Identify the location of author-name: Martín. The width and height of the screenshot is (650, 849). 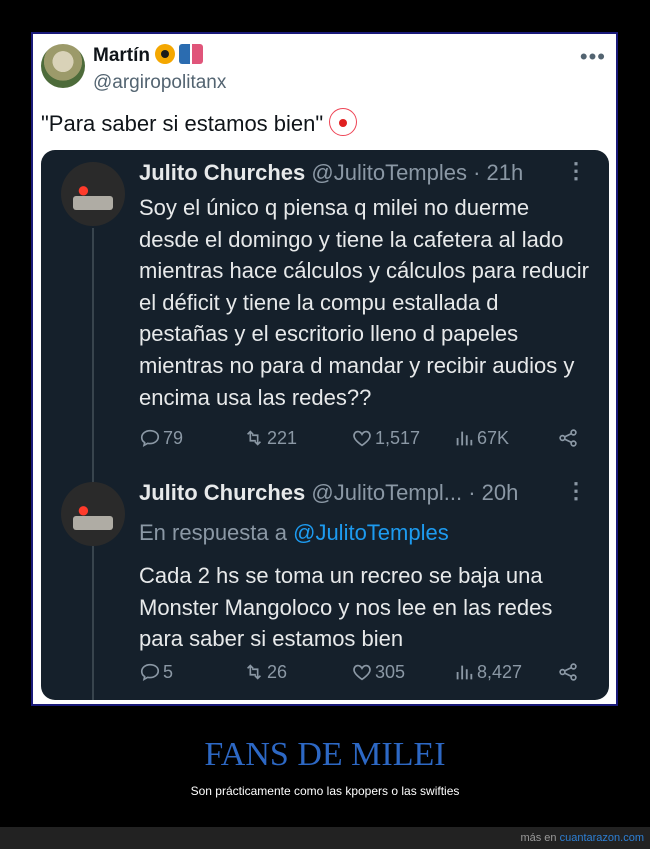
(121, 55).